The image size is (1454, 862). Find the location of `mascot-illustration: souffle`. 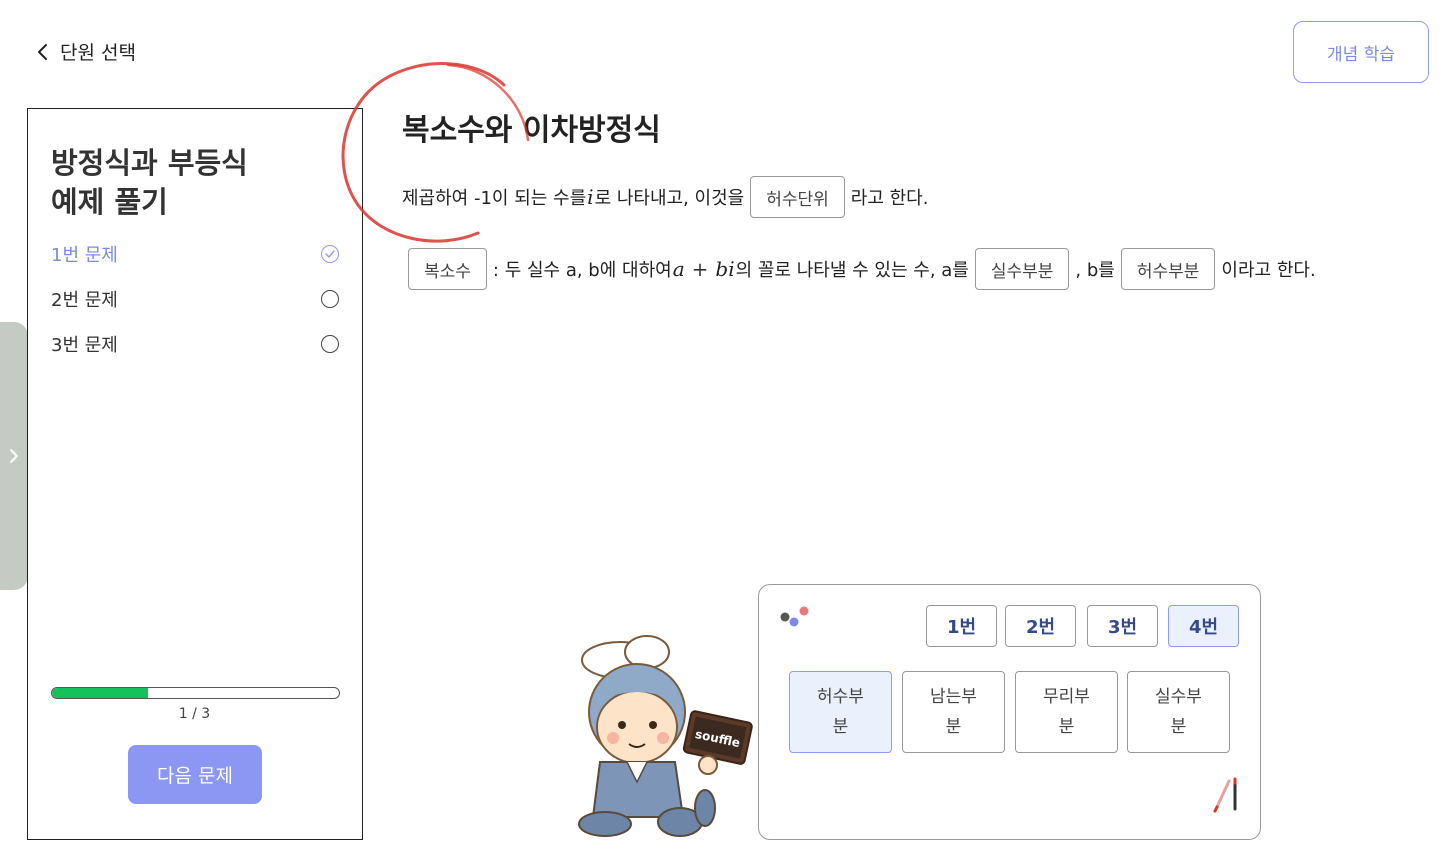

mascot-illustration: souffle is located at coordinates (665, 736).